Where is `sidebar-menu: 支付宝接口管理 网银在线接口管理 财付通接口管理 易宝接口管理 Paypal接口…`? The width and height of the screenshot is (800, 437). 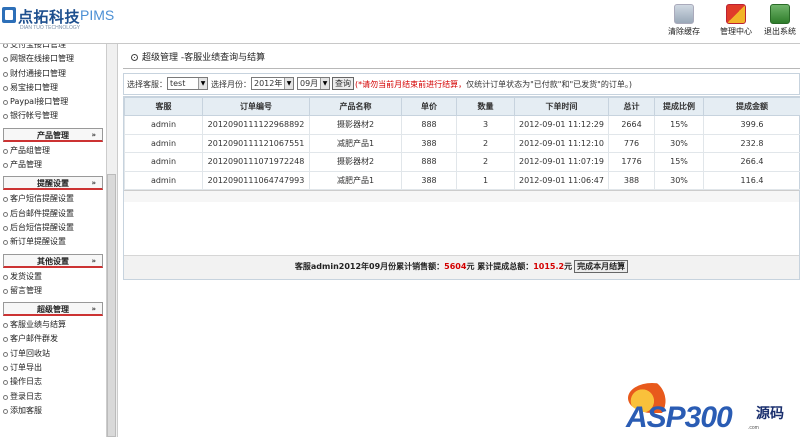
sidebar-menu: 支付宝接口管理 网银在线接口管理 财付通接口管理 易宝接口管理 Paypal接口… is located at coordinates (53, 231).